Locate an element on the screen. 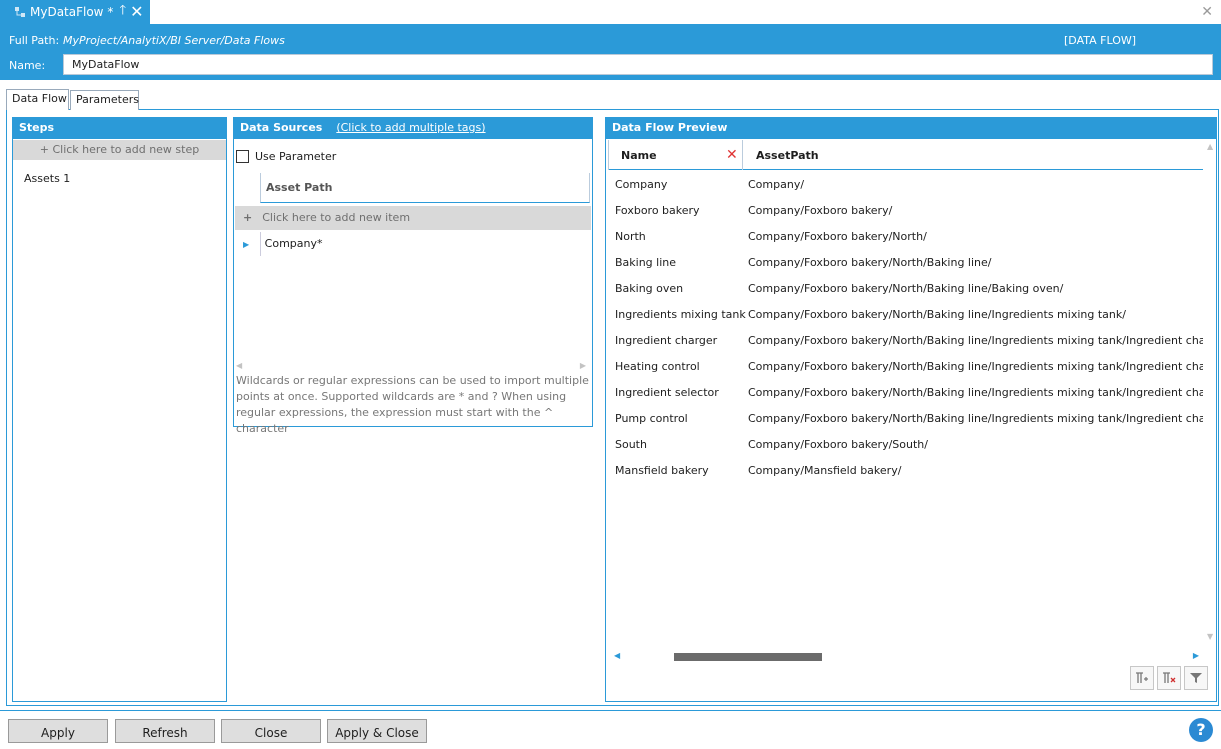 This screenshot has width=1221, height=749. full-path-value: MyProject/AnalytiX/BI Server/Data Flows is located at coordinates (174, 40).